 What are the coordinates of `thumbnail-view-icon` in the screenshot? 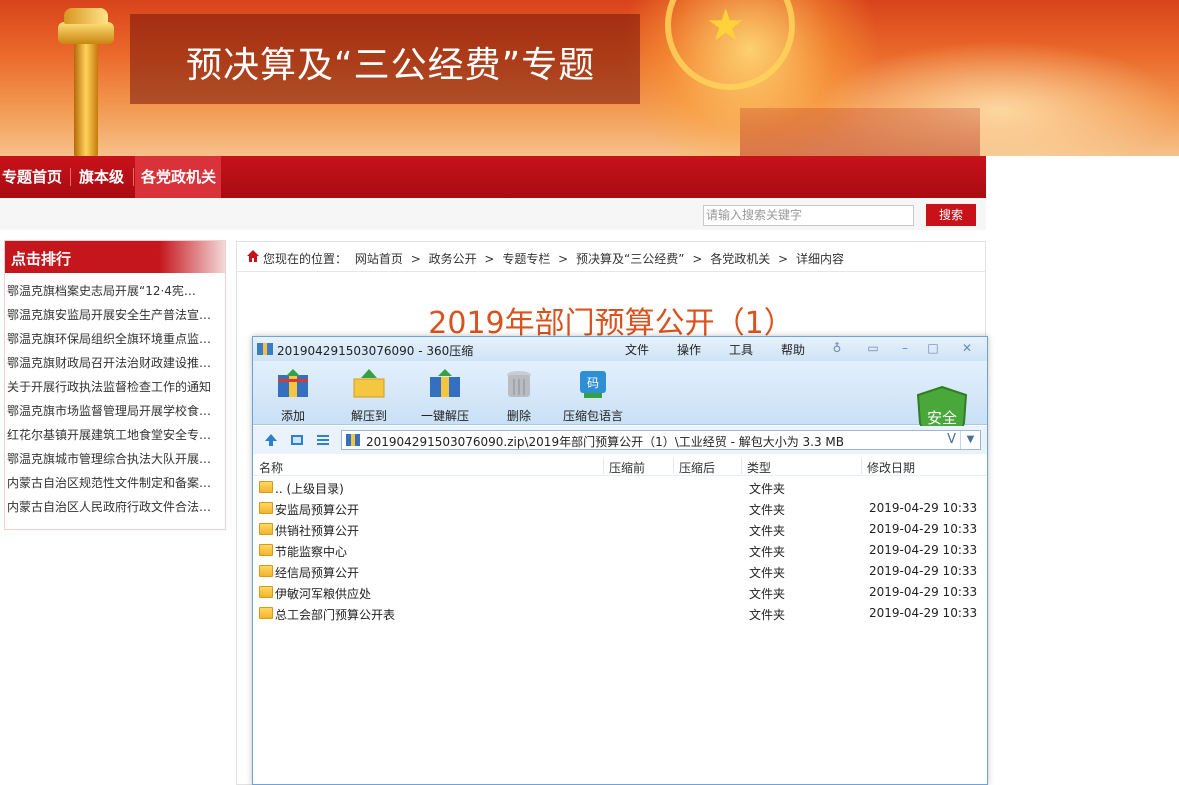 It's located at (297, 440).